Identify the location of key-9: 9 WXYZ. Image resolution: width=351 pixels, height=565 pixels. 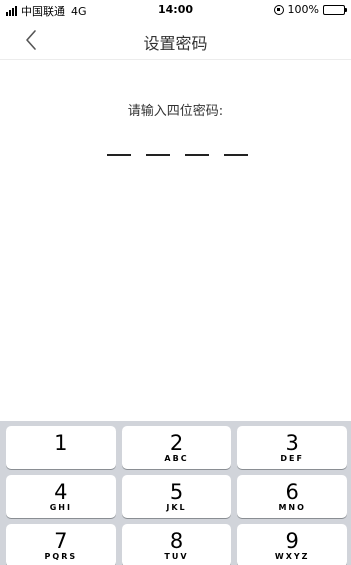
(292, 544).